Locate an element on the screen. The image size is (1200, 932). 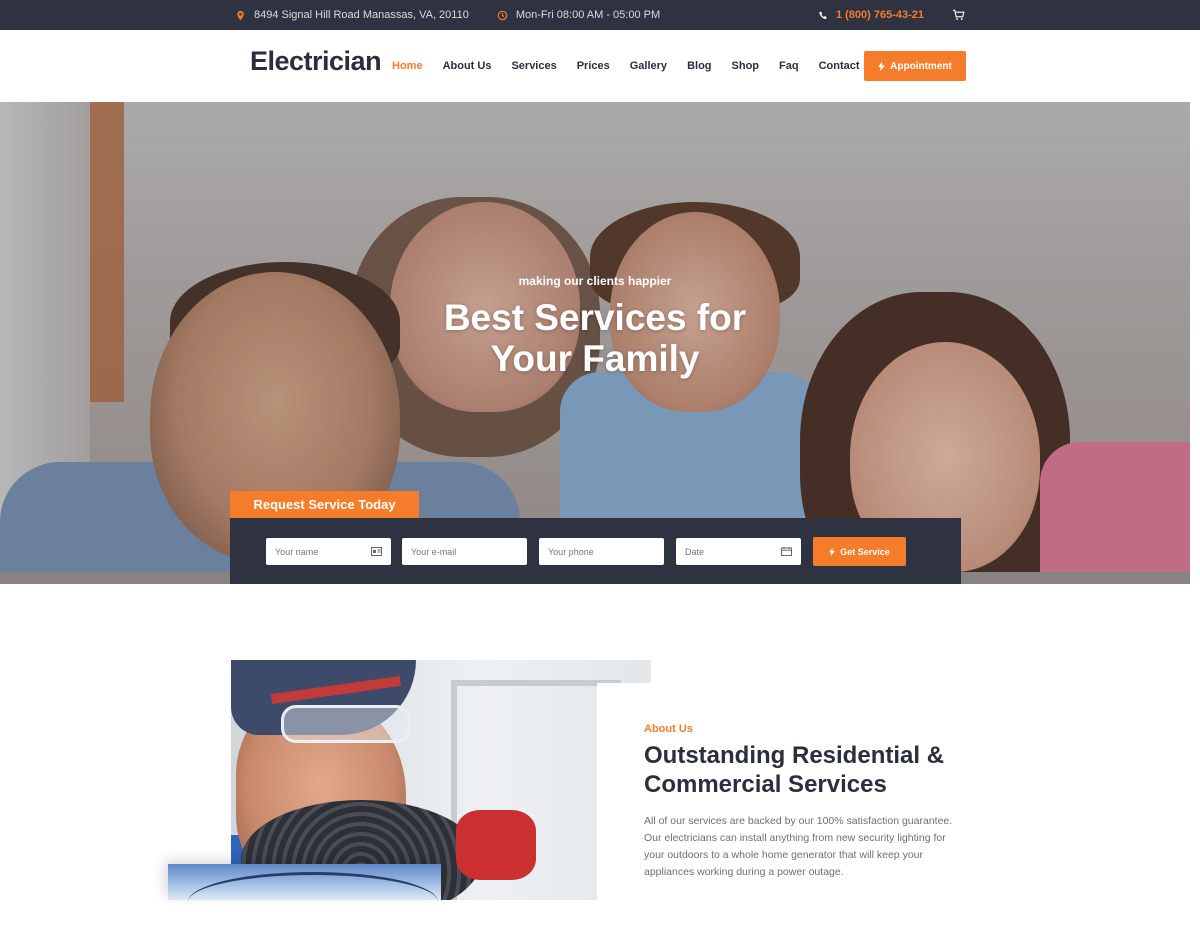
hours-text: Mon-Fri 08:00 AM - 05:00 PM is located at coordinates (588, 15).